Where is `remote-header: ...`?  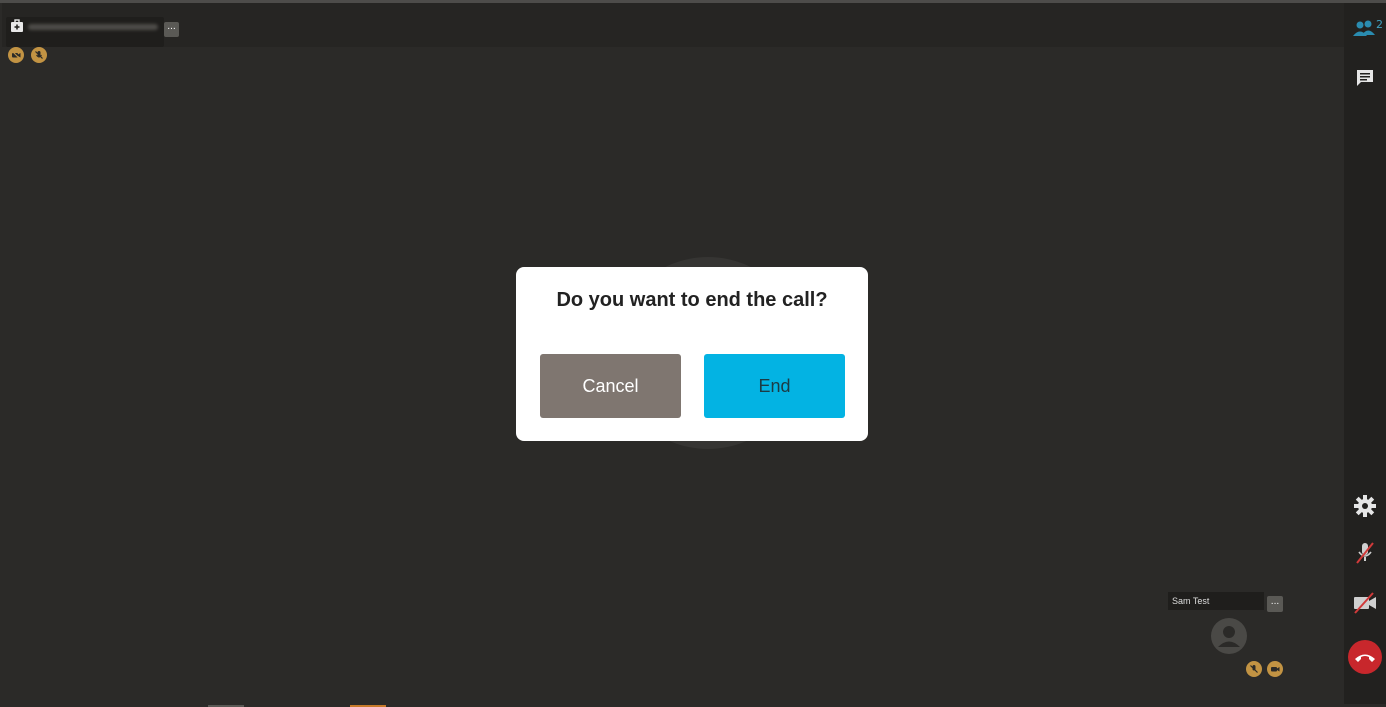
remote-header: ... is located at coordinates (673, 25).